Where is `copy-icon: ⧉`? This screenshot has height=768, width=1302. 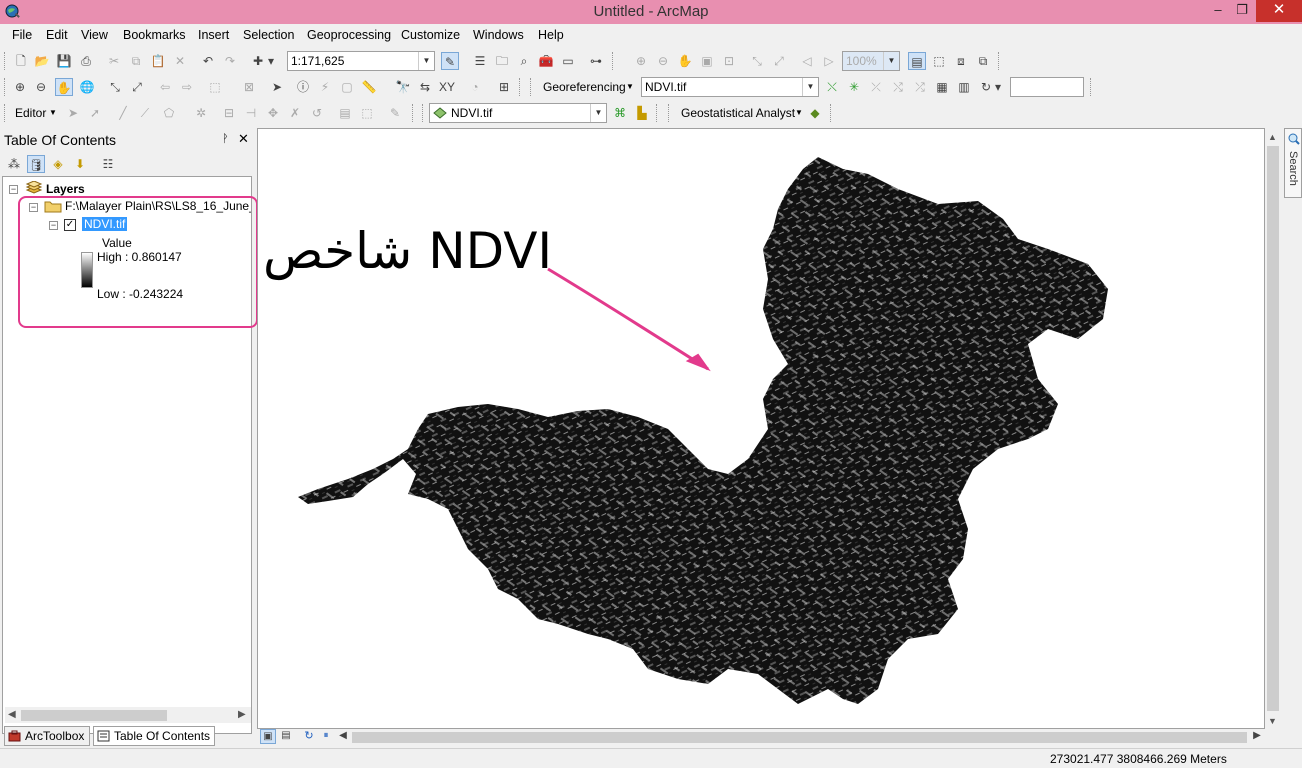 copy-icon: ⧉ is located at coordinates (136, 61).